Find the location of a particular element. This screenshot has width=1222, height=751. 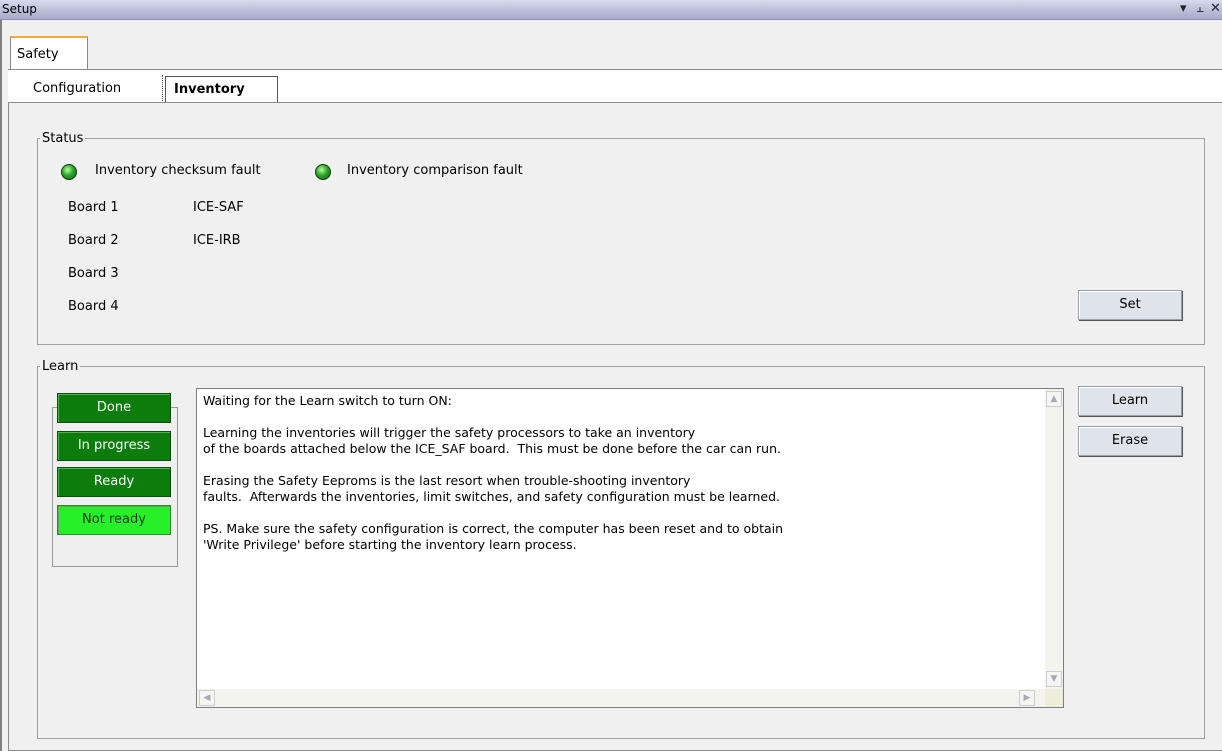

vertical-scrollbar: ▲ ▼ is located at coordinates (1054, 540).